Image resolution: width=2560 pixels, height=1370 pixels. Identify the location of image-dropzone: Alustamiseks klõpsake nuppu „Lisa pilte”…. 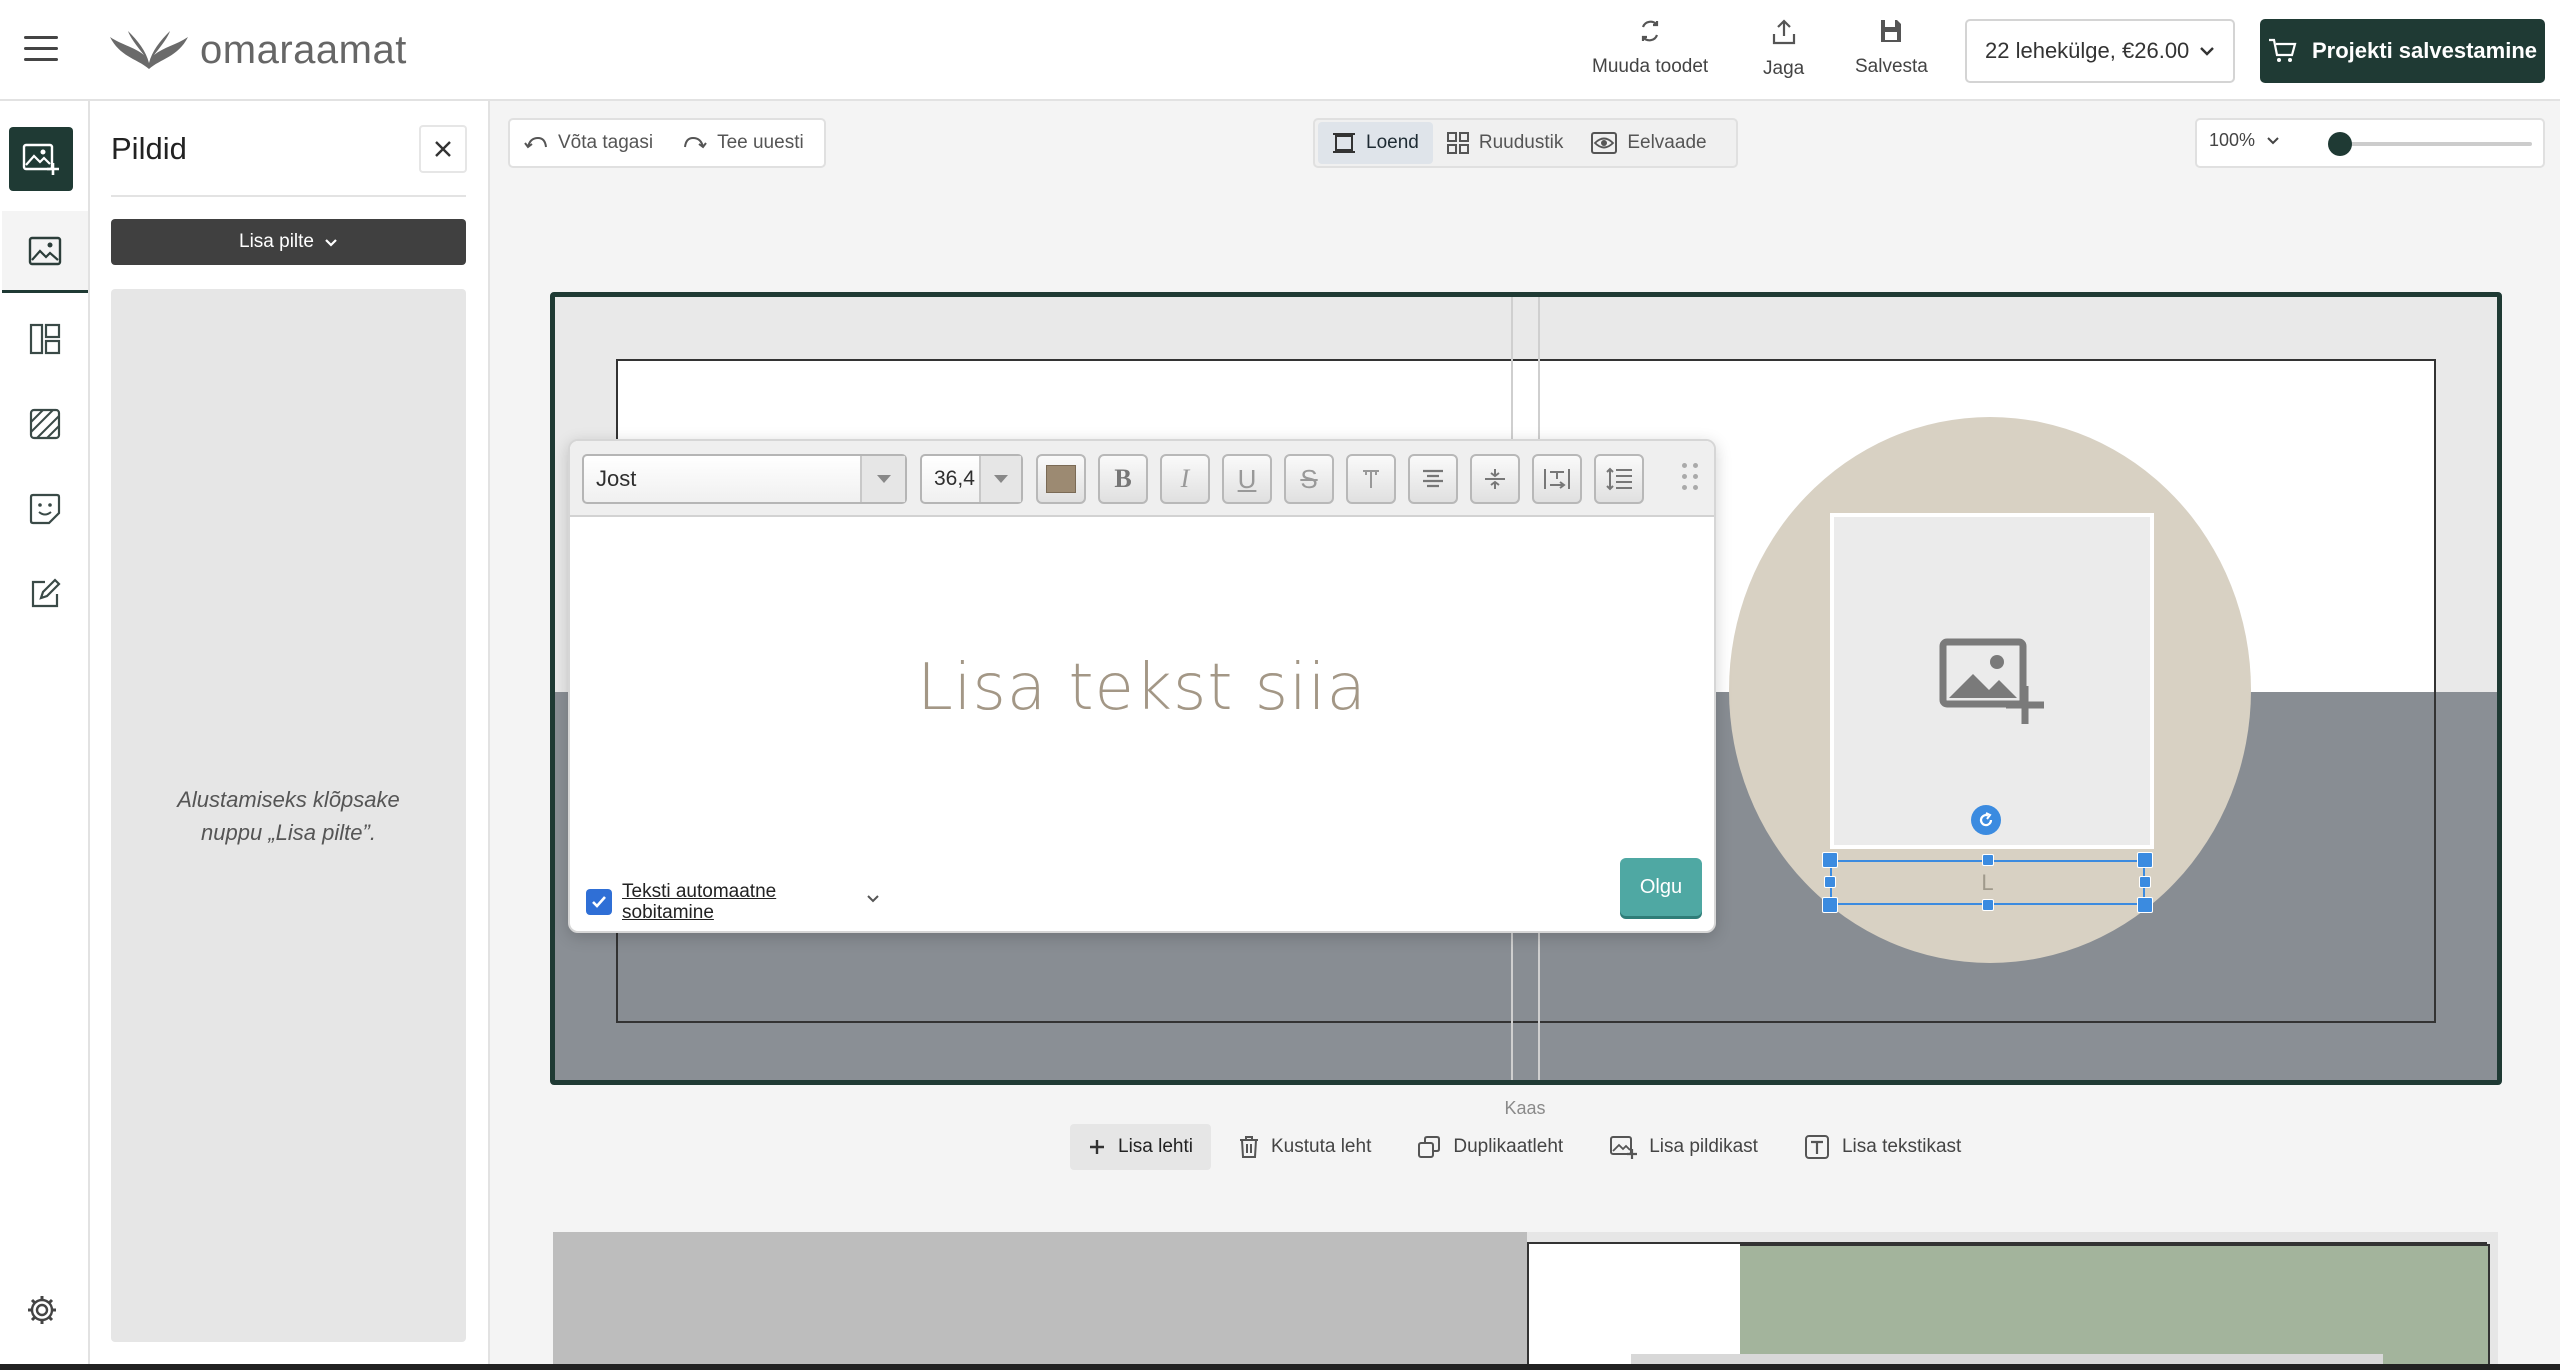
(288, 815).